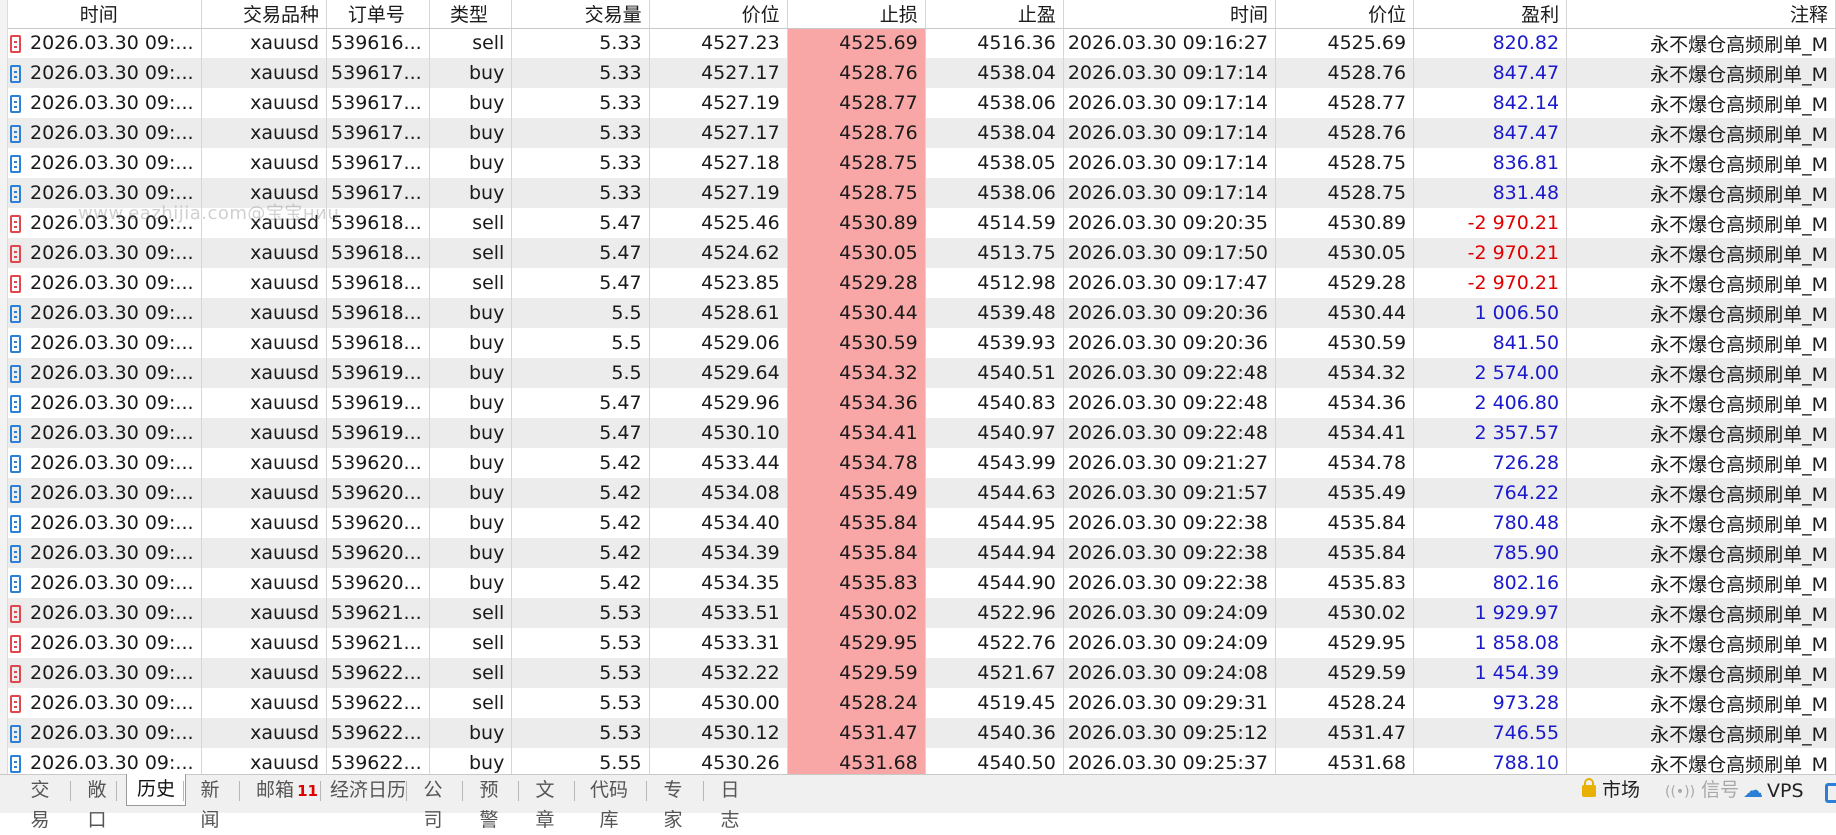 This screenshot has height=835, width=1836. I want to click on tab-2: 历史, so click(156, 790).